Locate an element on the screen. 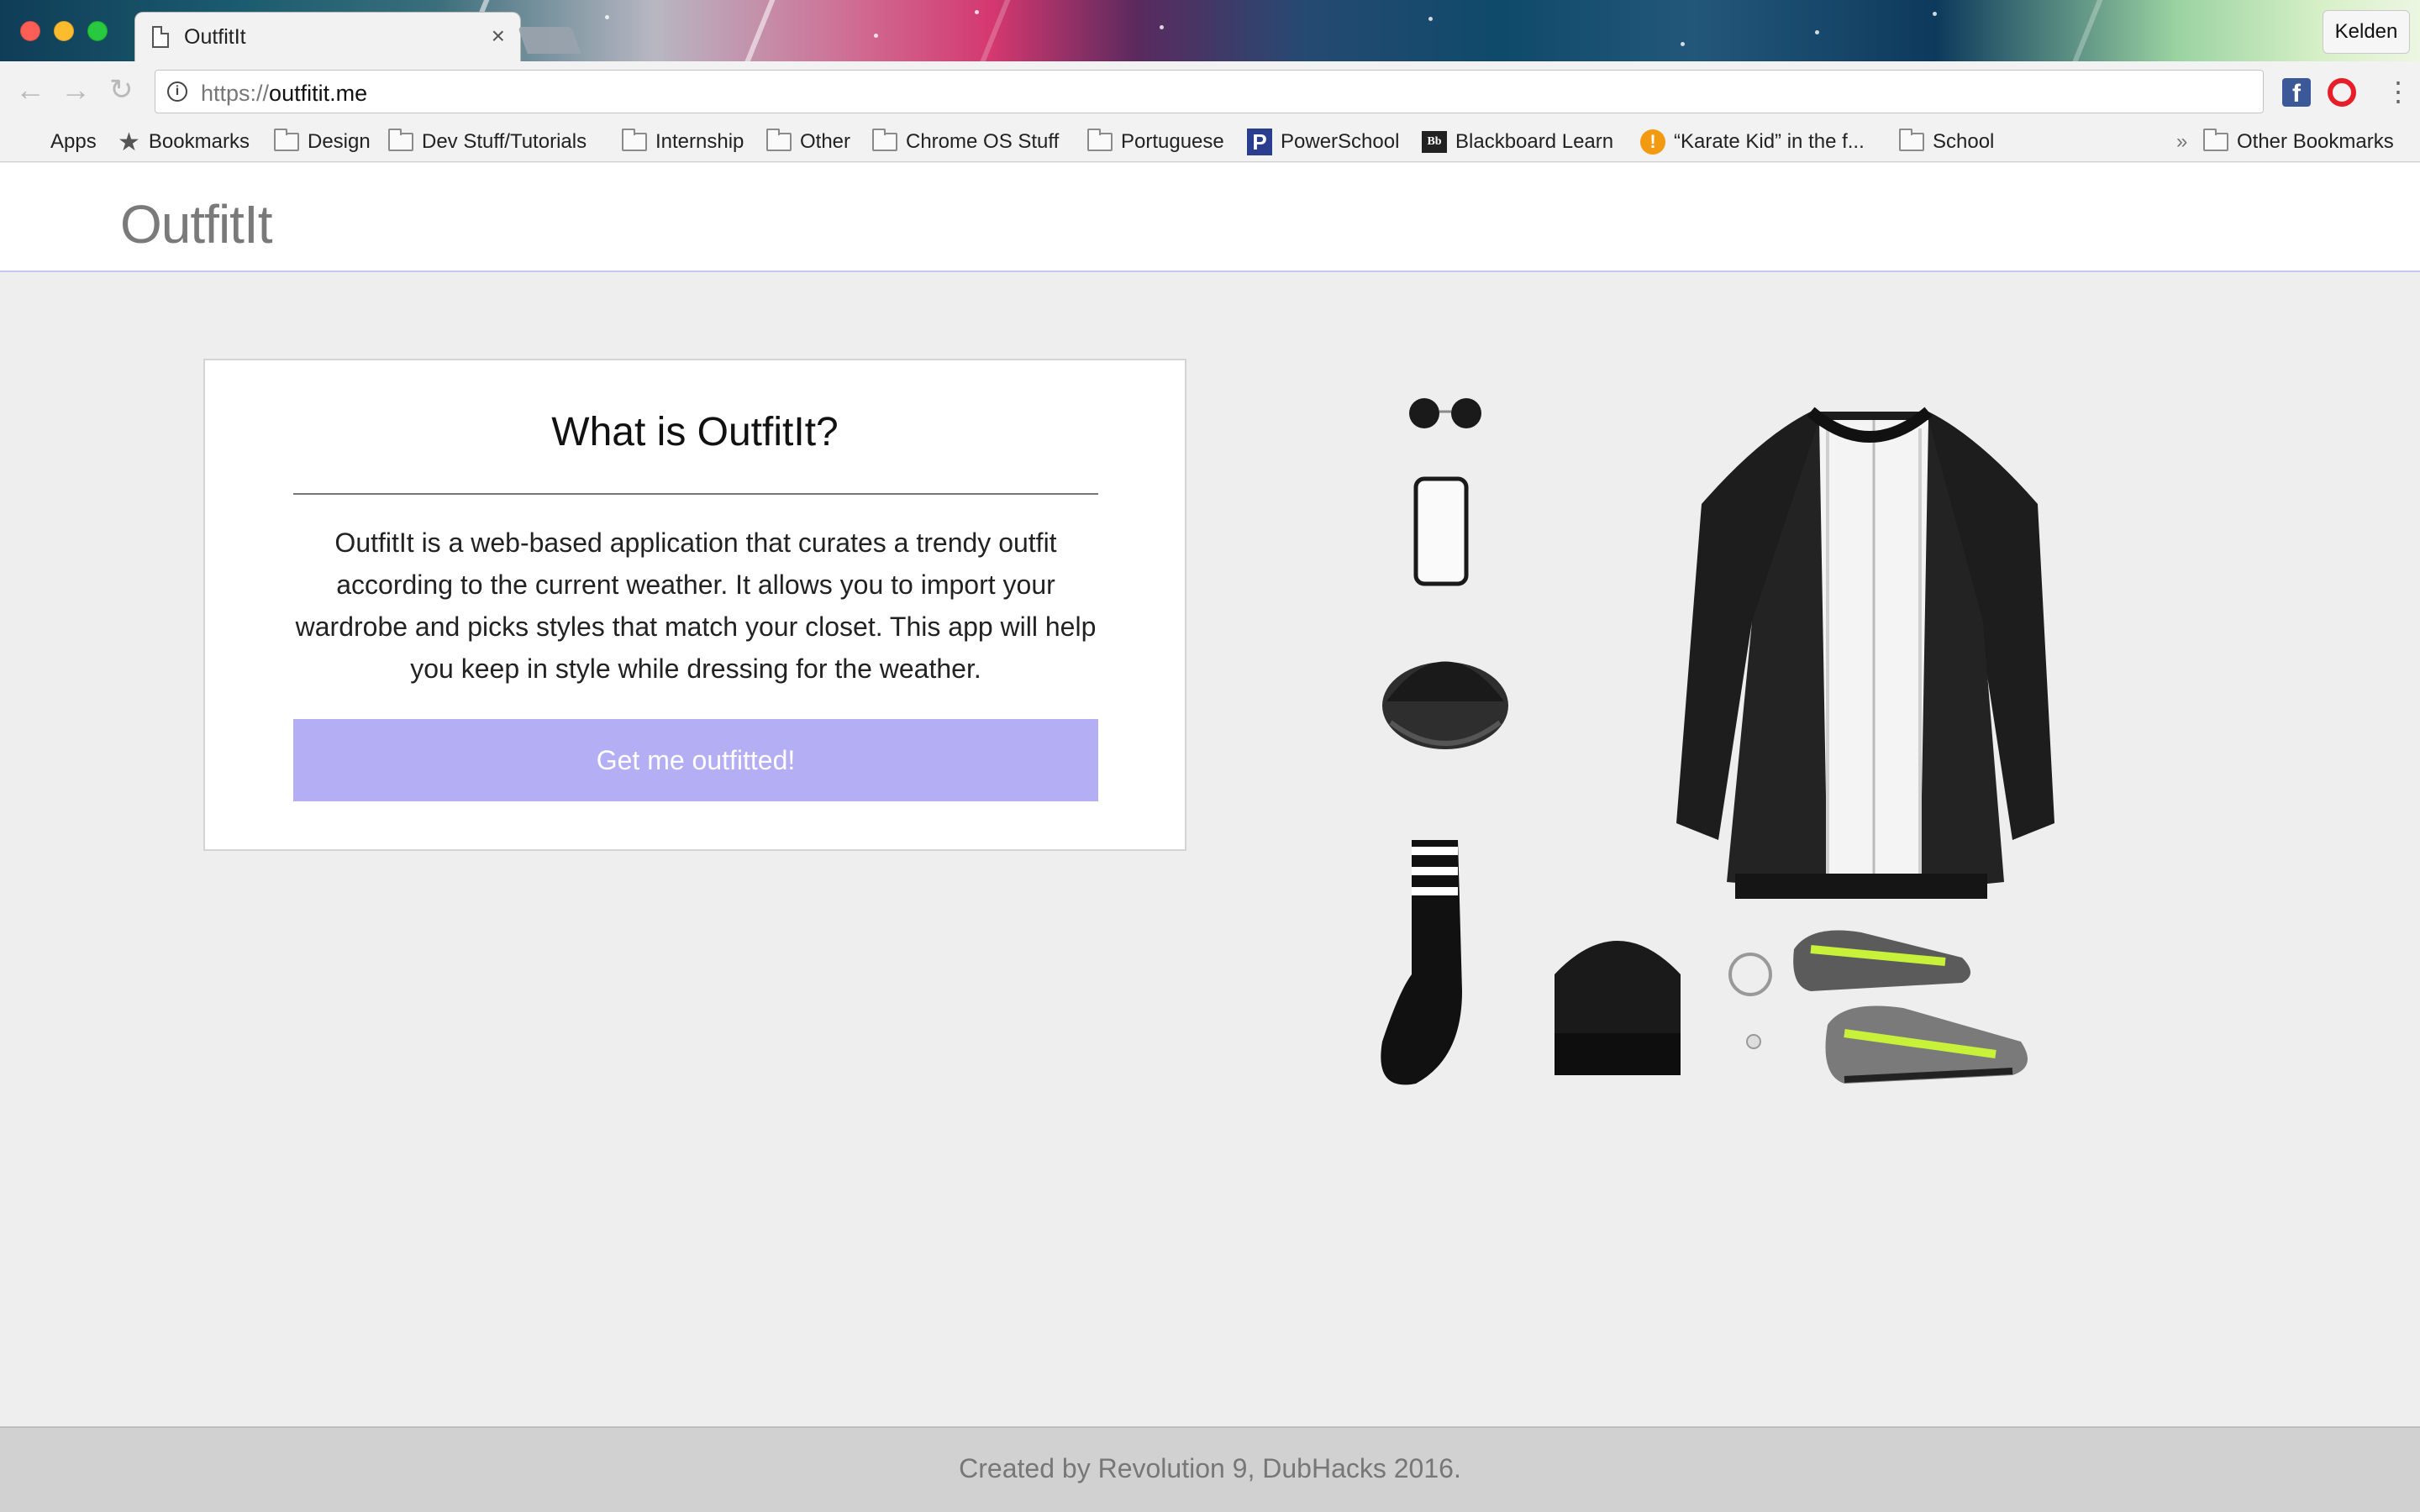  sock-icon is located at coordinates (1421, 962).